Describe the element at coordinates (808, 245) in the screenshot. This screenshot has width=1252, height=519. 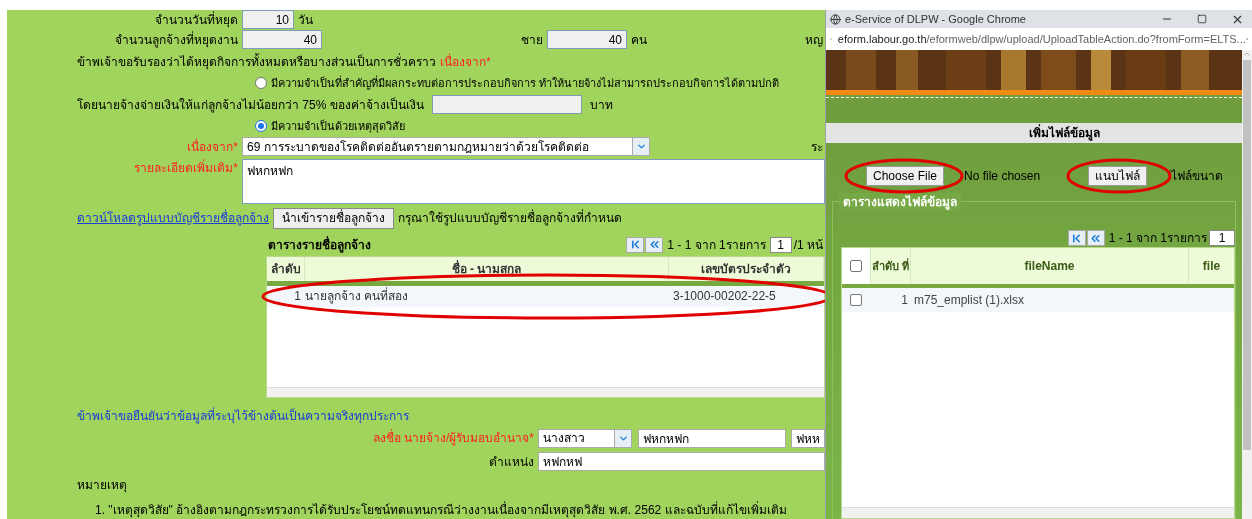
I see `page-count-text: /1 หน้` at that location.